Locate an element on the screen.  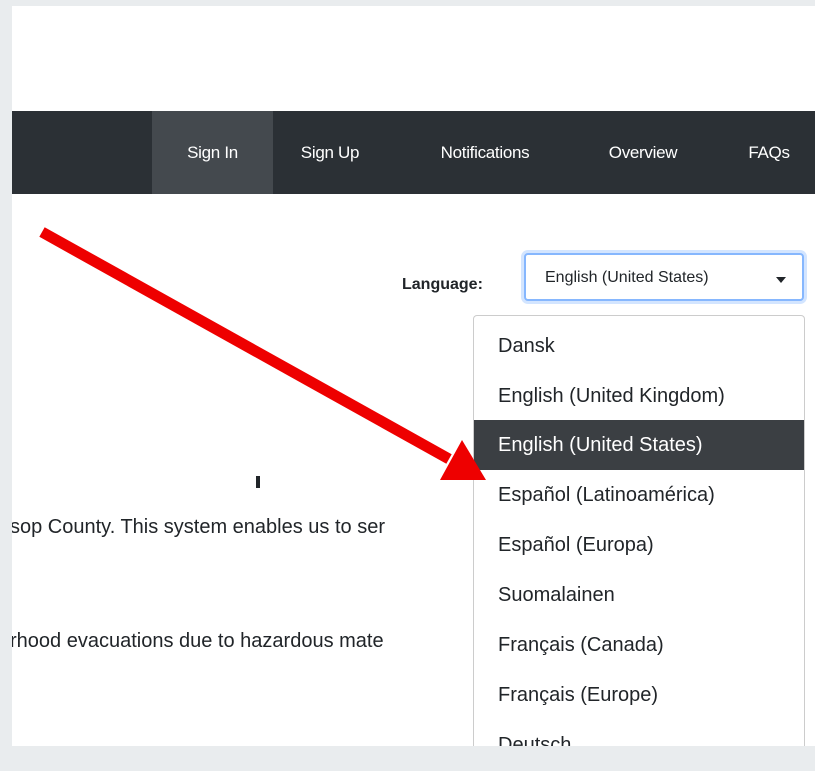
caret-down-icon is located at coordinates (781, 280).